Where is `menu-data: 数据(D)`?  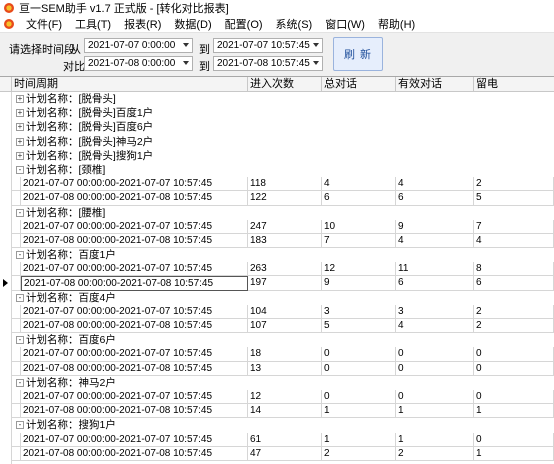
menu-data: 数据(D) is located at coordinates (196, 24).